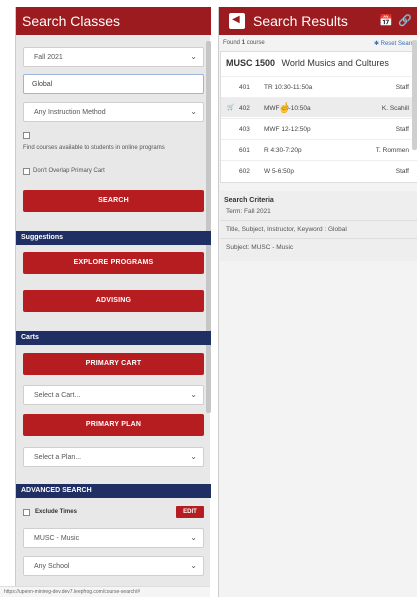  I want to click on cart-icon: 🛒, so click(231, 108).